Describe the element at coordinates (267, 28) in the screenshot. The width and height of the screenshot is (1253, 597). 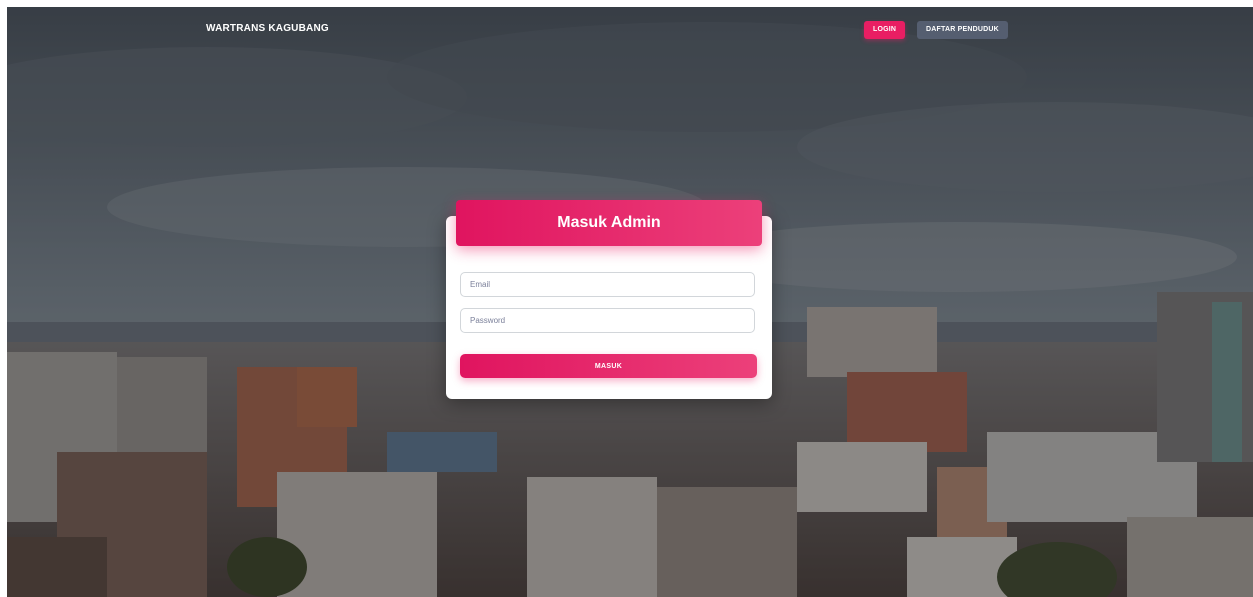
I see `brand-link: WARTRANS KAGUBANG` at that location.